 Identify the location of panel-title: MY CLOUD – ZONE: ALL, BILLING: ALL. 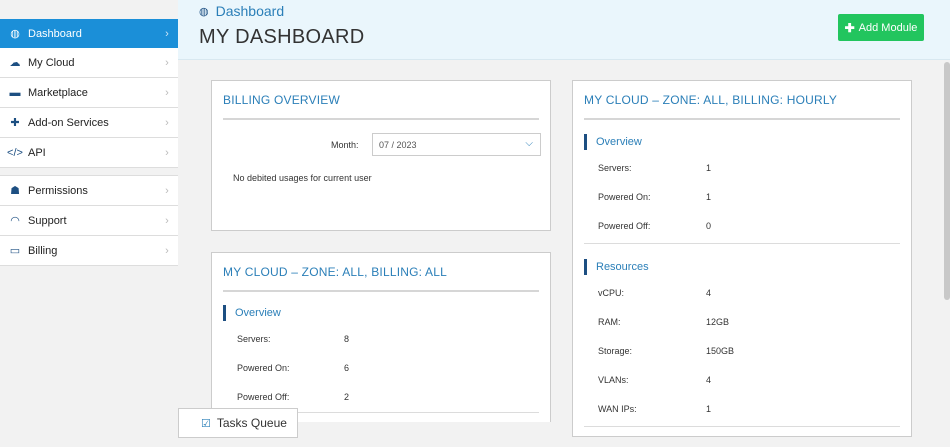
(335, 272).